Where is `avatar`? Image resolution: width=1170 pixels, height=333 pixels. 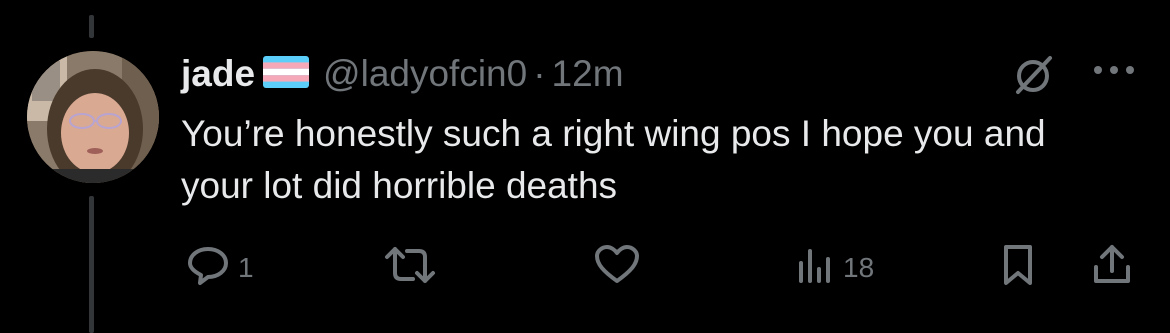
avatar is located at coordinates (93, 117).